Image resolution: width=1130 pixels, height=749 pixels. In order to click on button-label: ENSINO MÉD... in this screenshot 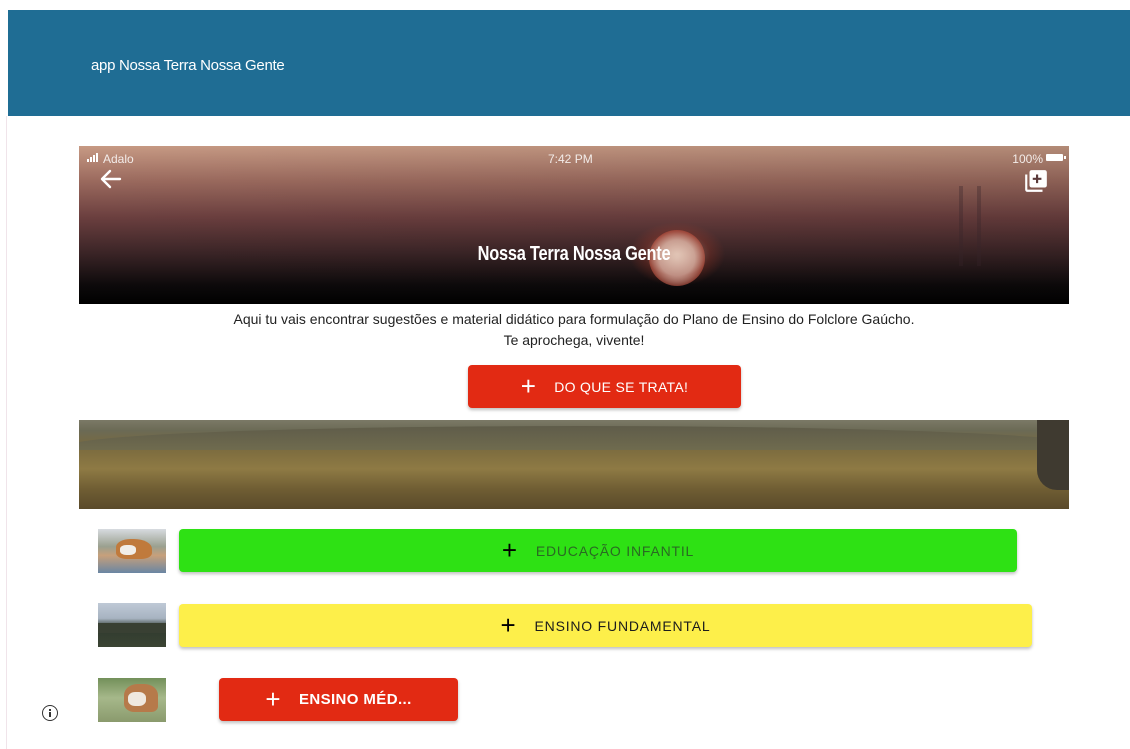, I will do `click(355, 699)`.